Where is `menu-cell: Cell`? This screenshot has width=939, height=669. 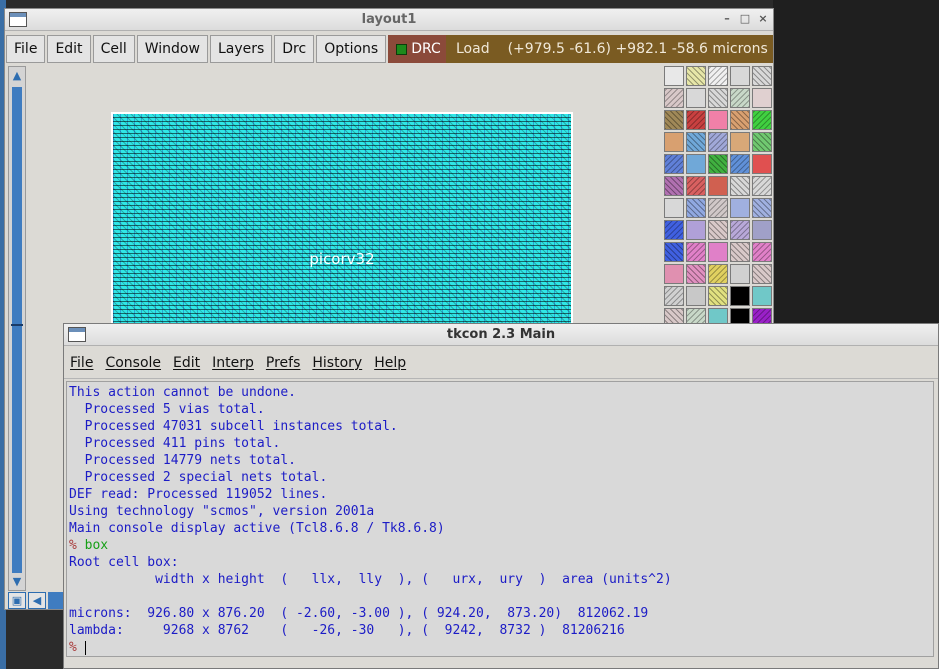
menu-cell: Cell is located at coordinates (113, 49).